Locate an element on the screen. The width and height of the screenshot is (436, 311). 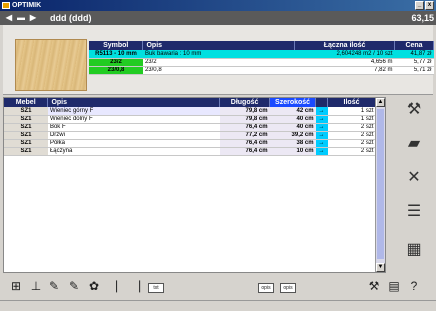
opis-cell: Bok F is located at coordinates (133, 127).